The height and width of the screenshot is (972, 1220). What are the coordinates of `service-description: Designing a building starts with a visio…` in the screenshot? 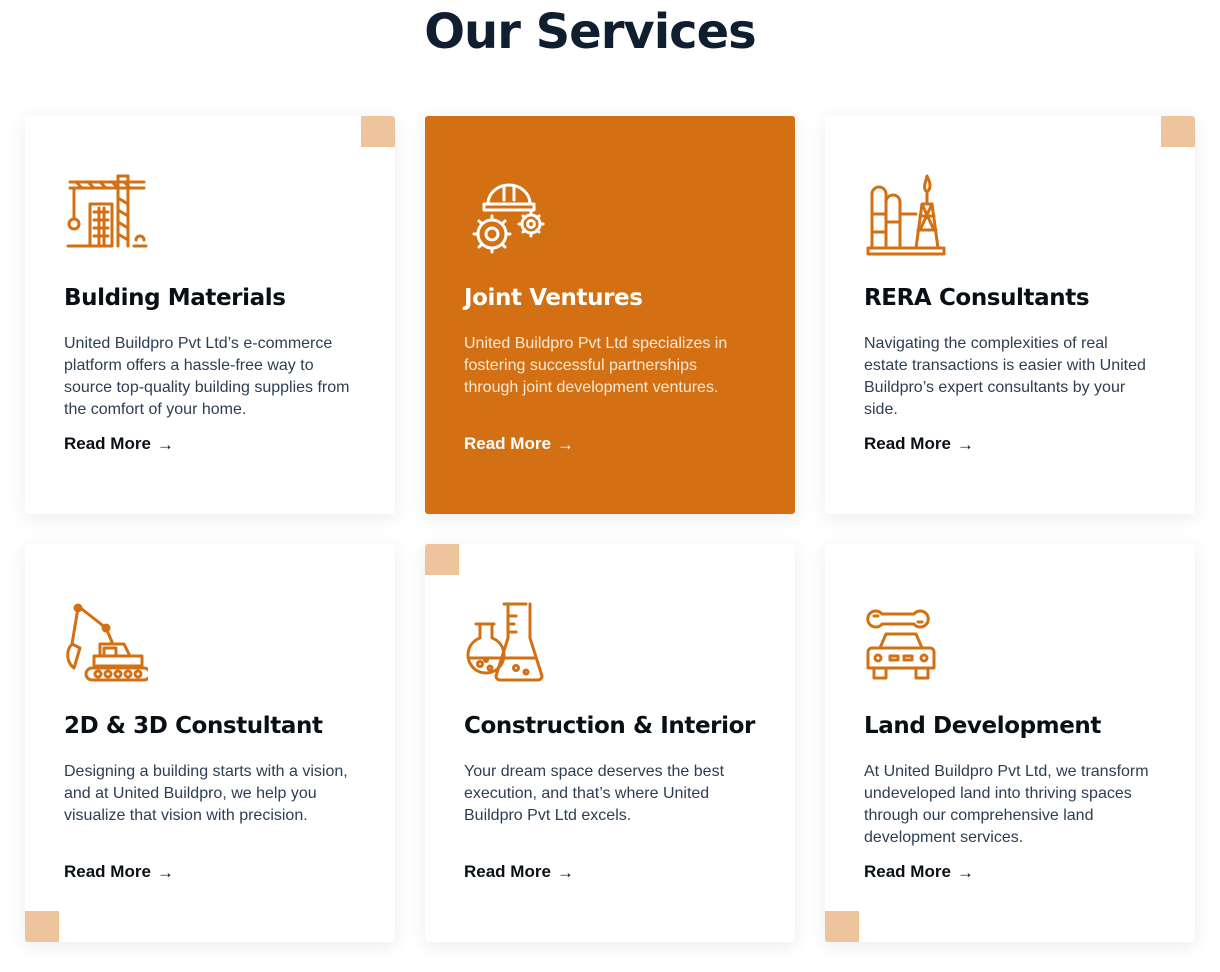 It's located at (206, 793).